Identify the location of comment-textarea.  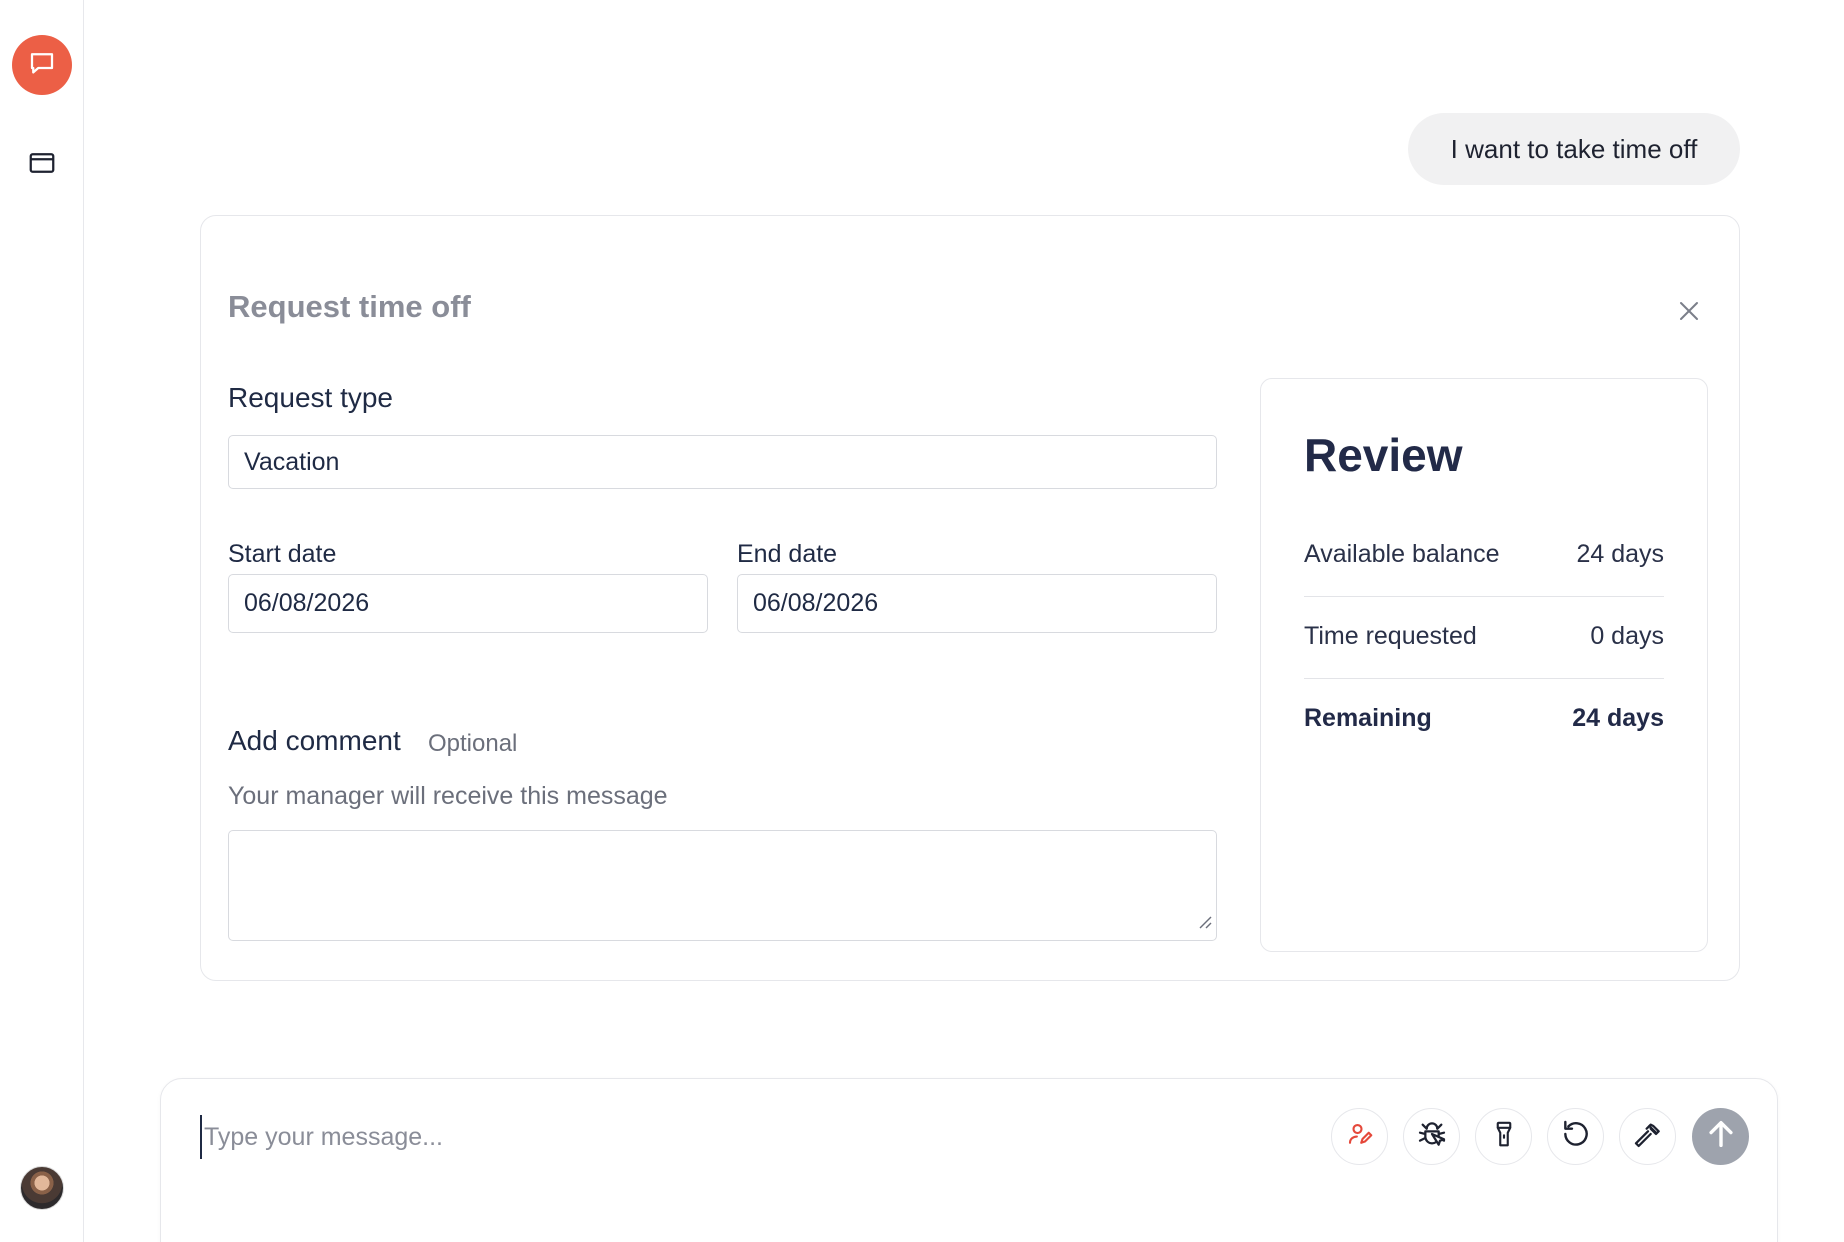
(722, 885).